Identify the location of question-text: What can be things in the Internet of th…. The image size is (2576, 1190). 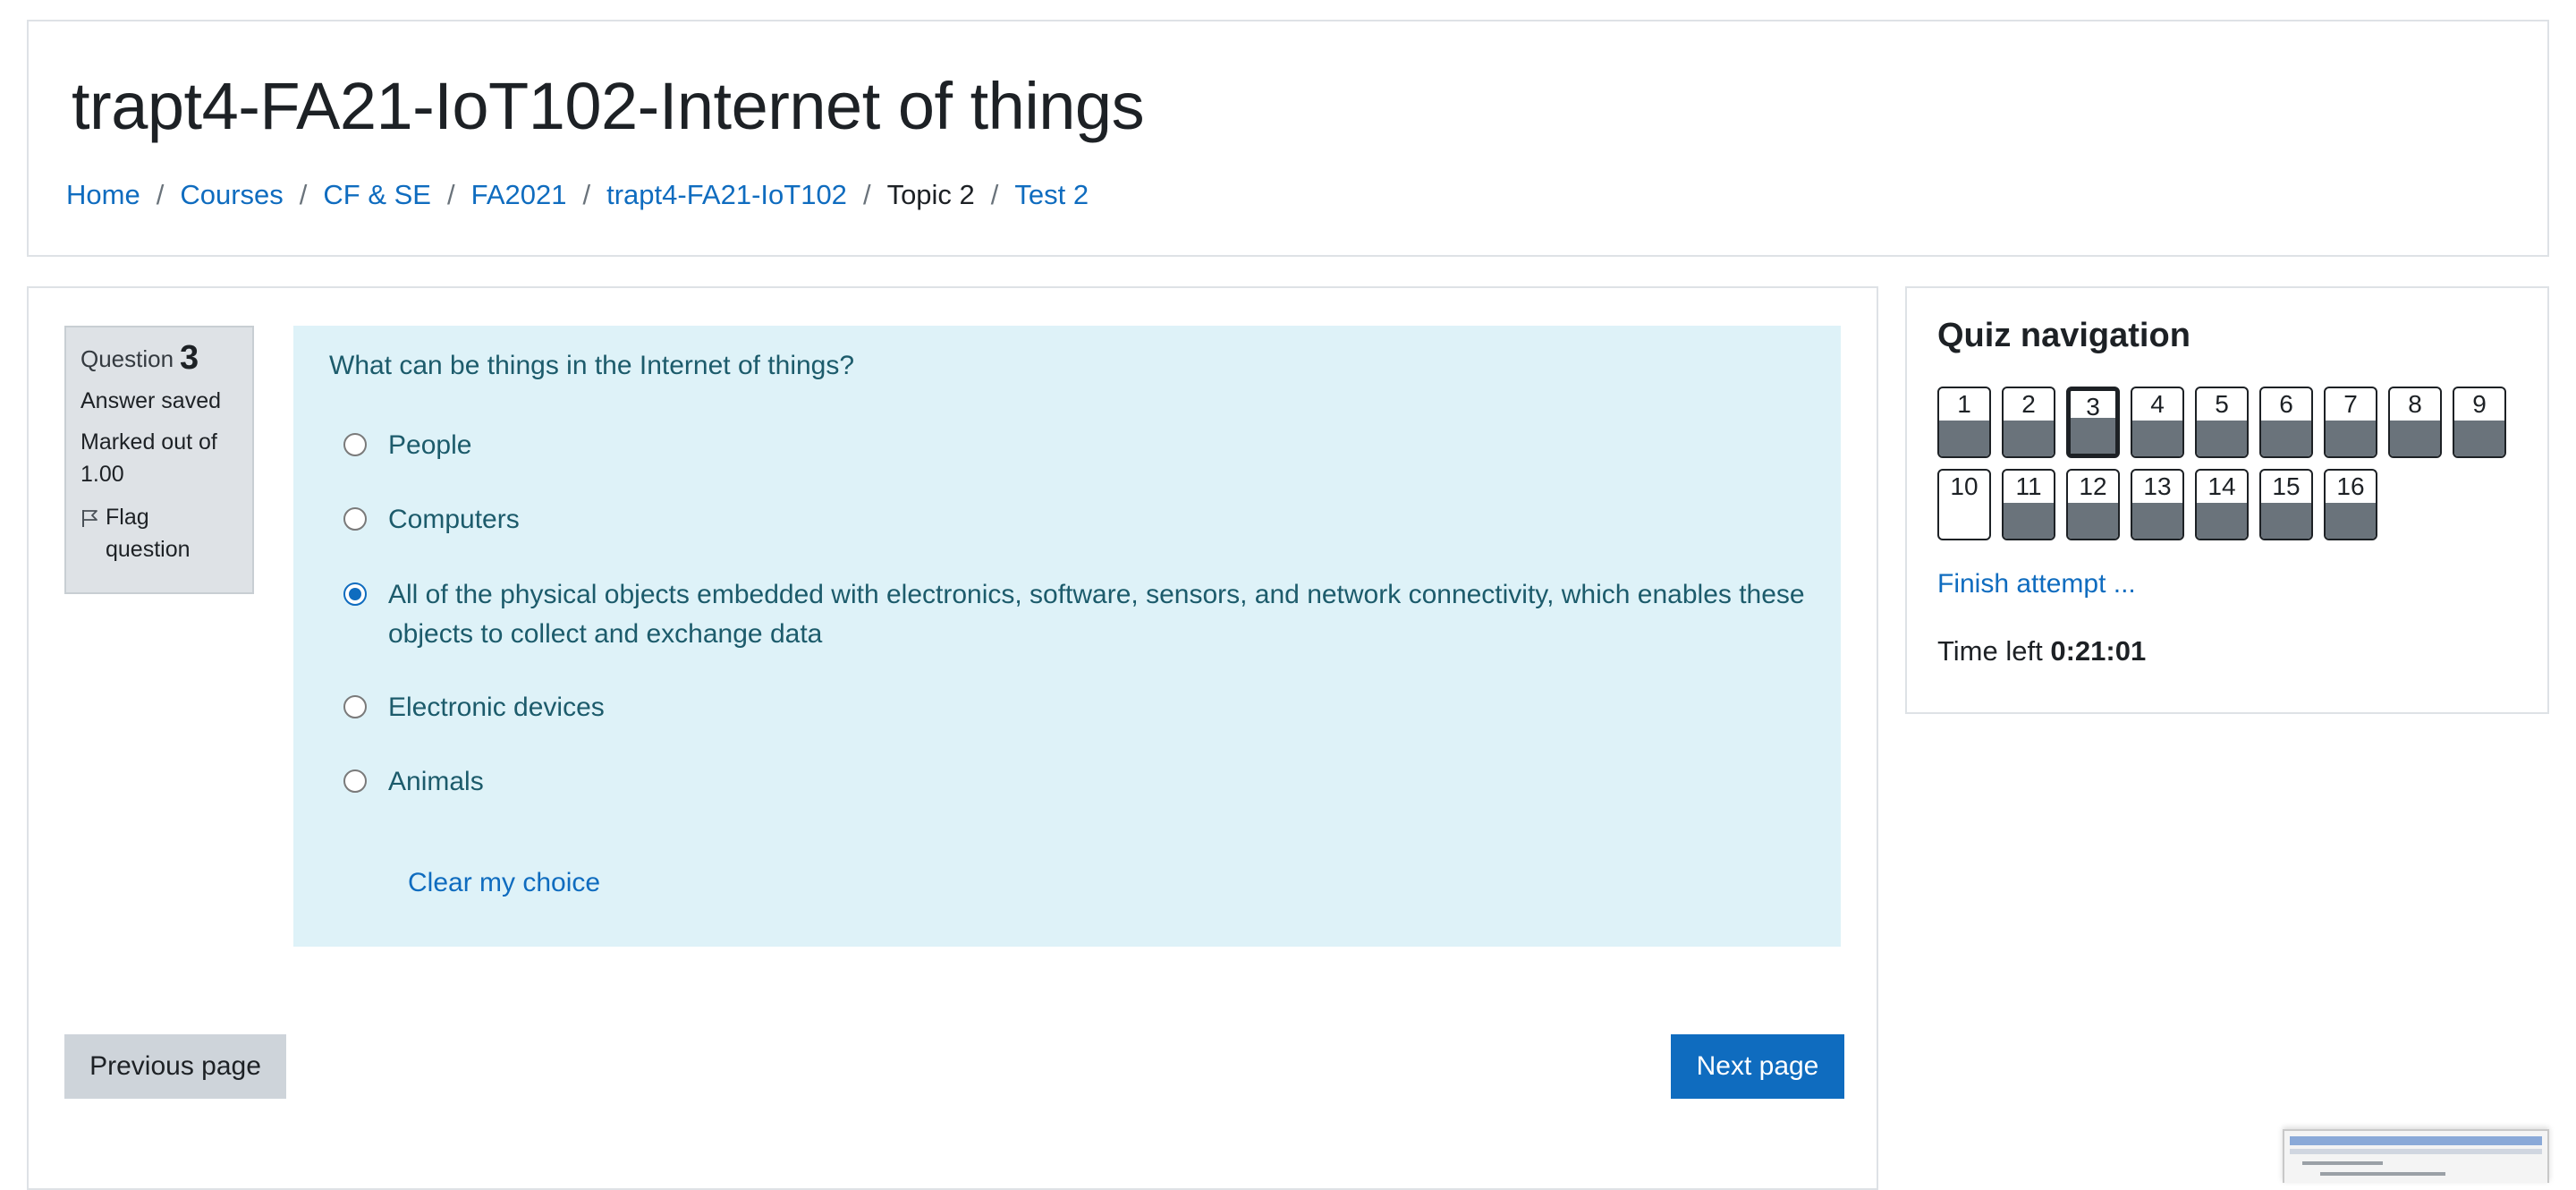
(592, 365).